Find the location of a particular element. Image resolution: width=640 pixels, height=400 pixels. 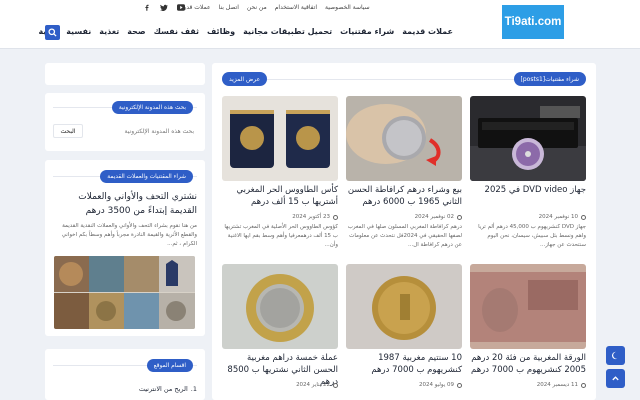

sidebar-search-box: البحث بحث هذه المدونة الإلكترونية is located at coordinates (125, 131).